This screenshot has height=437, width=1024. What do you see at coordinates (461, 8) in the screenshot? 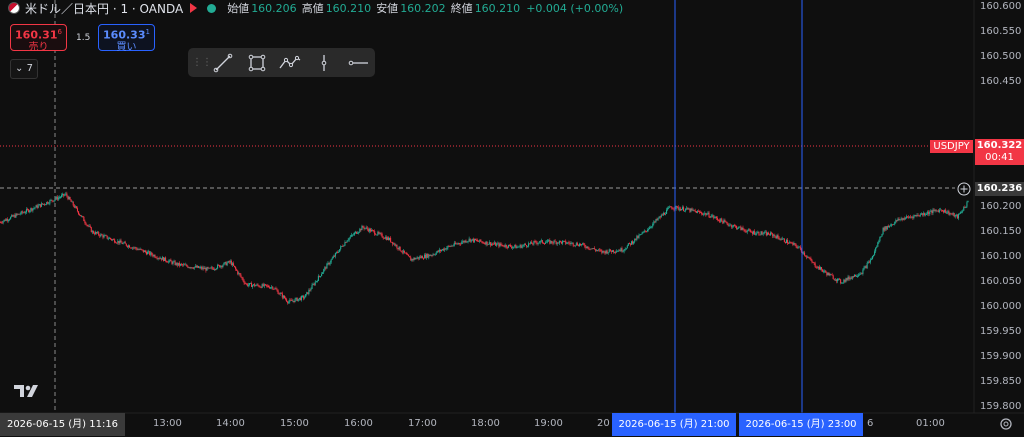
I see `close-label: 終値` at bounding box center [461, 8].